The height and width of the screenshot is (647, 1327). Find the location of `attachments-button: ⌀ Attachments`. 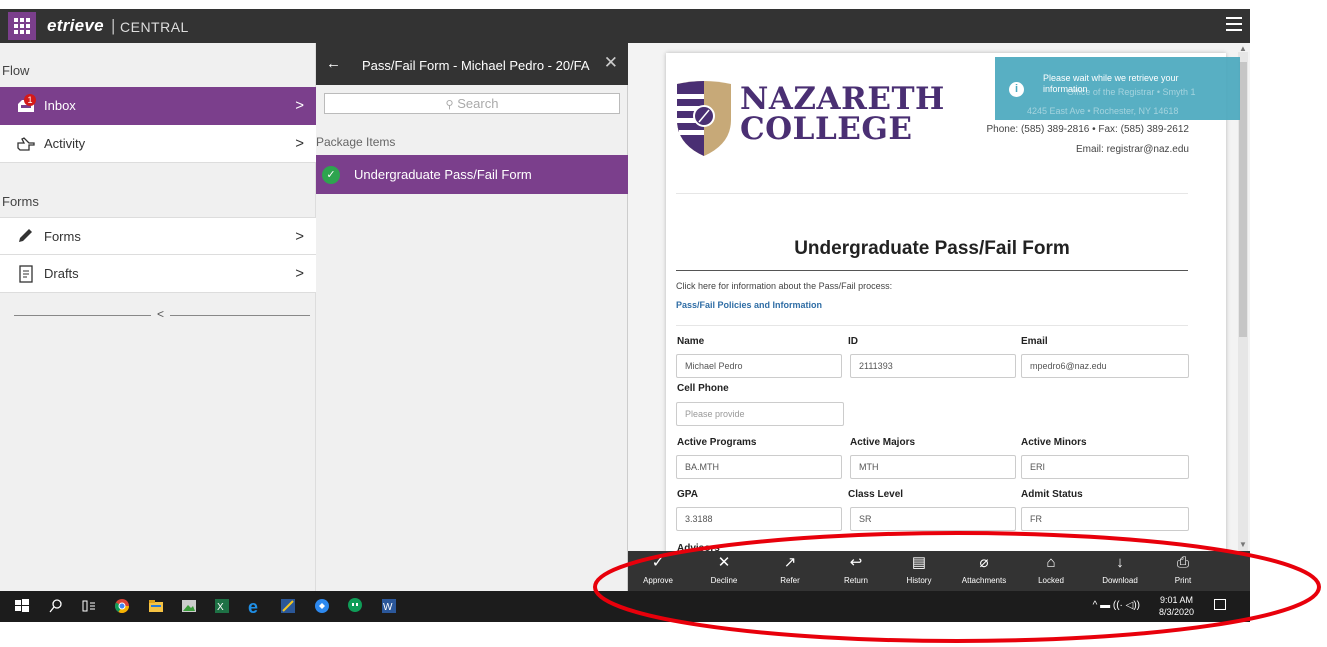

attachments-button: ⌀ Attachments is located at coordinates (984, 571).